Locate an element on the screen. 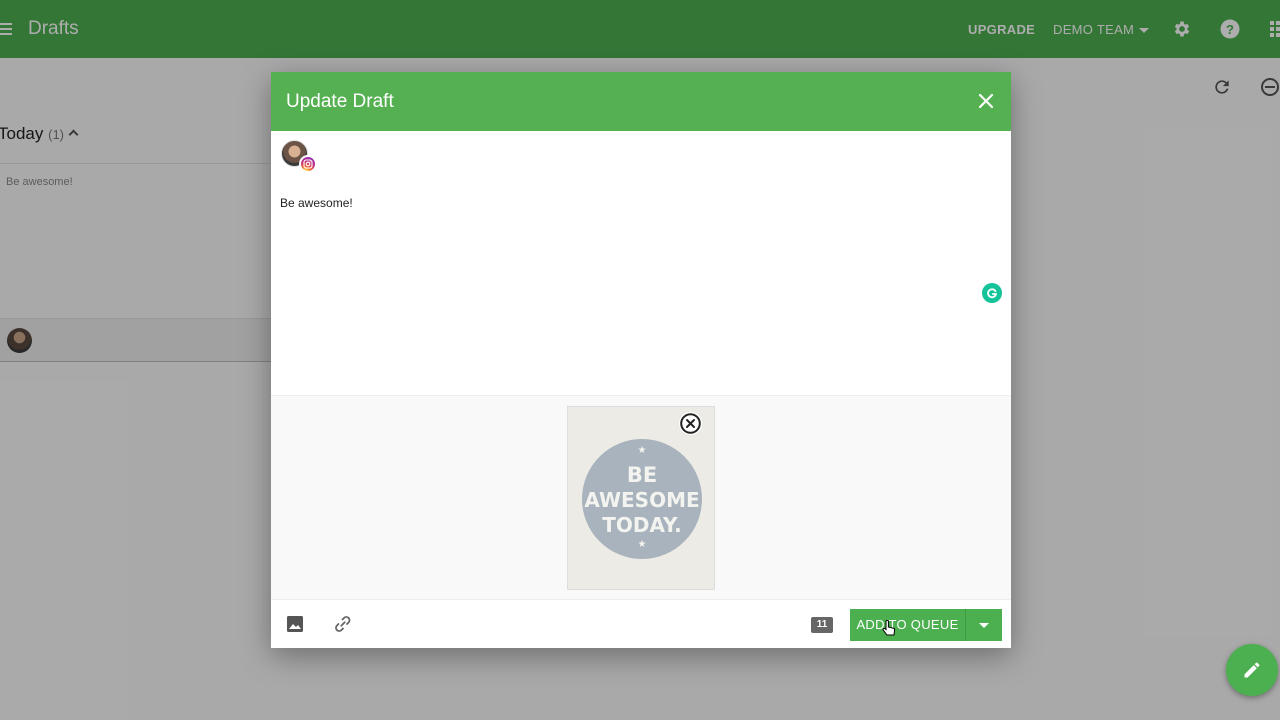  modal-header: Update Draft is located at coordinates (641, 101).